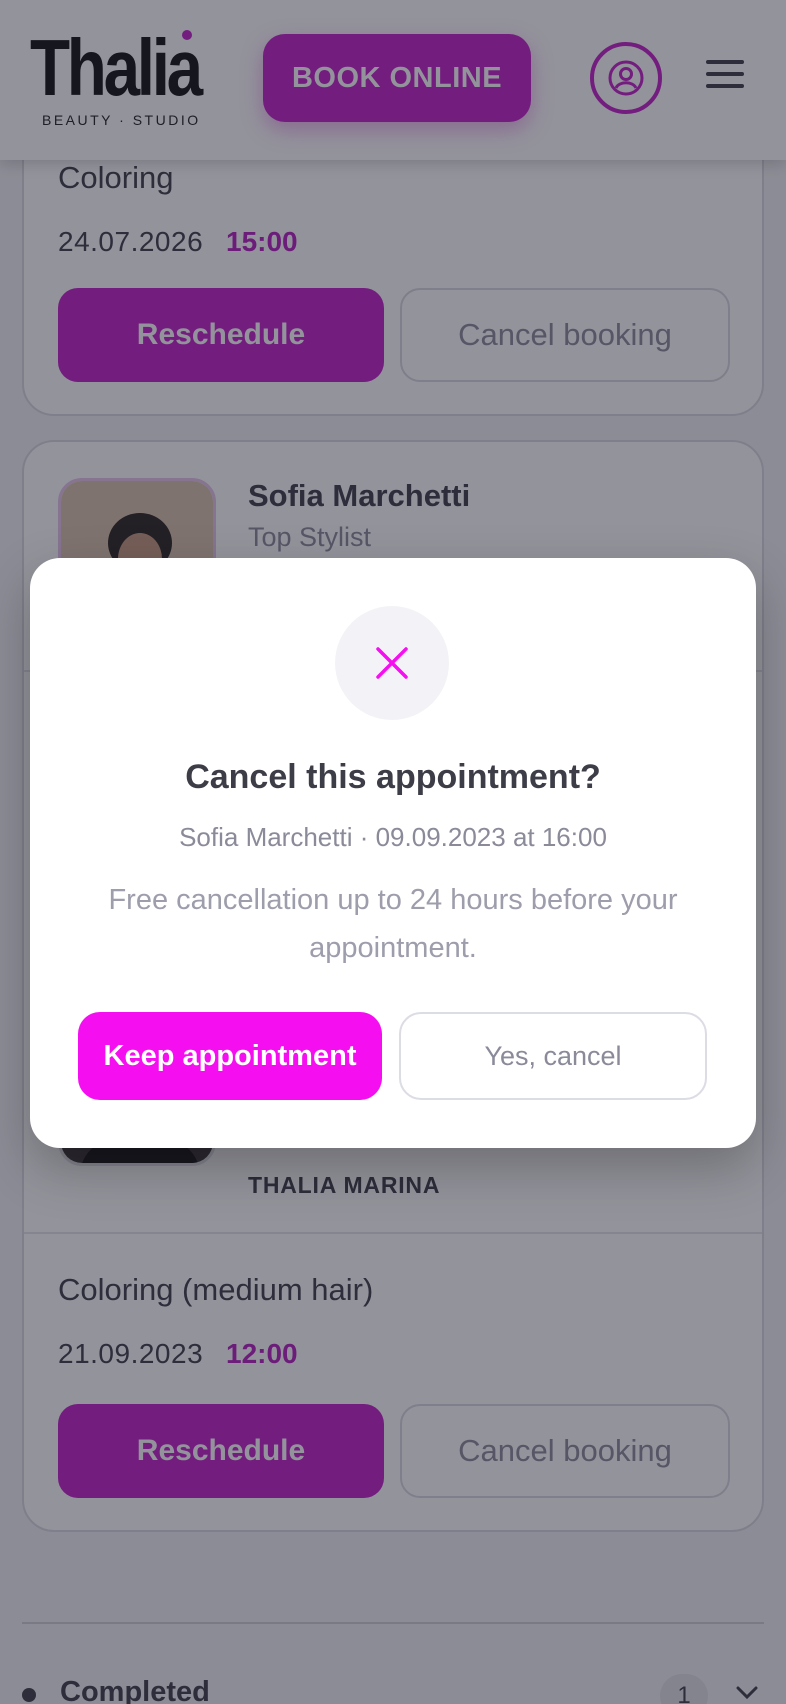  I want to click on close-icon-badge, so click(392, 663).